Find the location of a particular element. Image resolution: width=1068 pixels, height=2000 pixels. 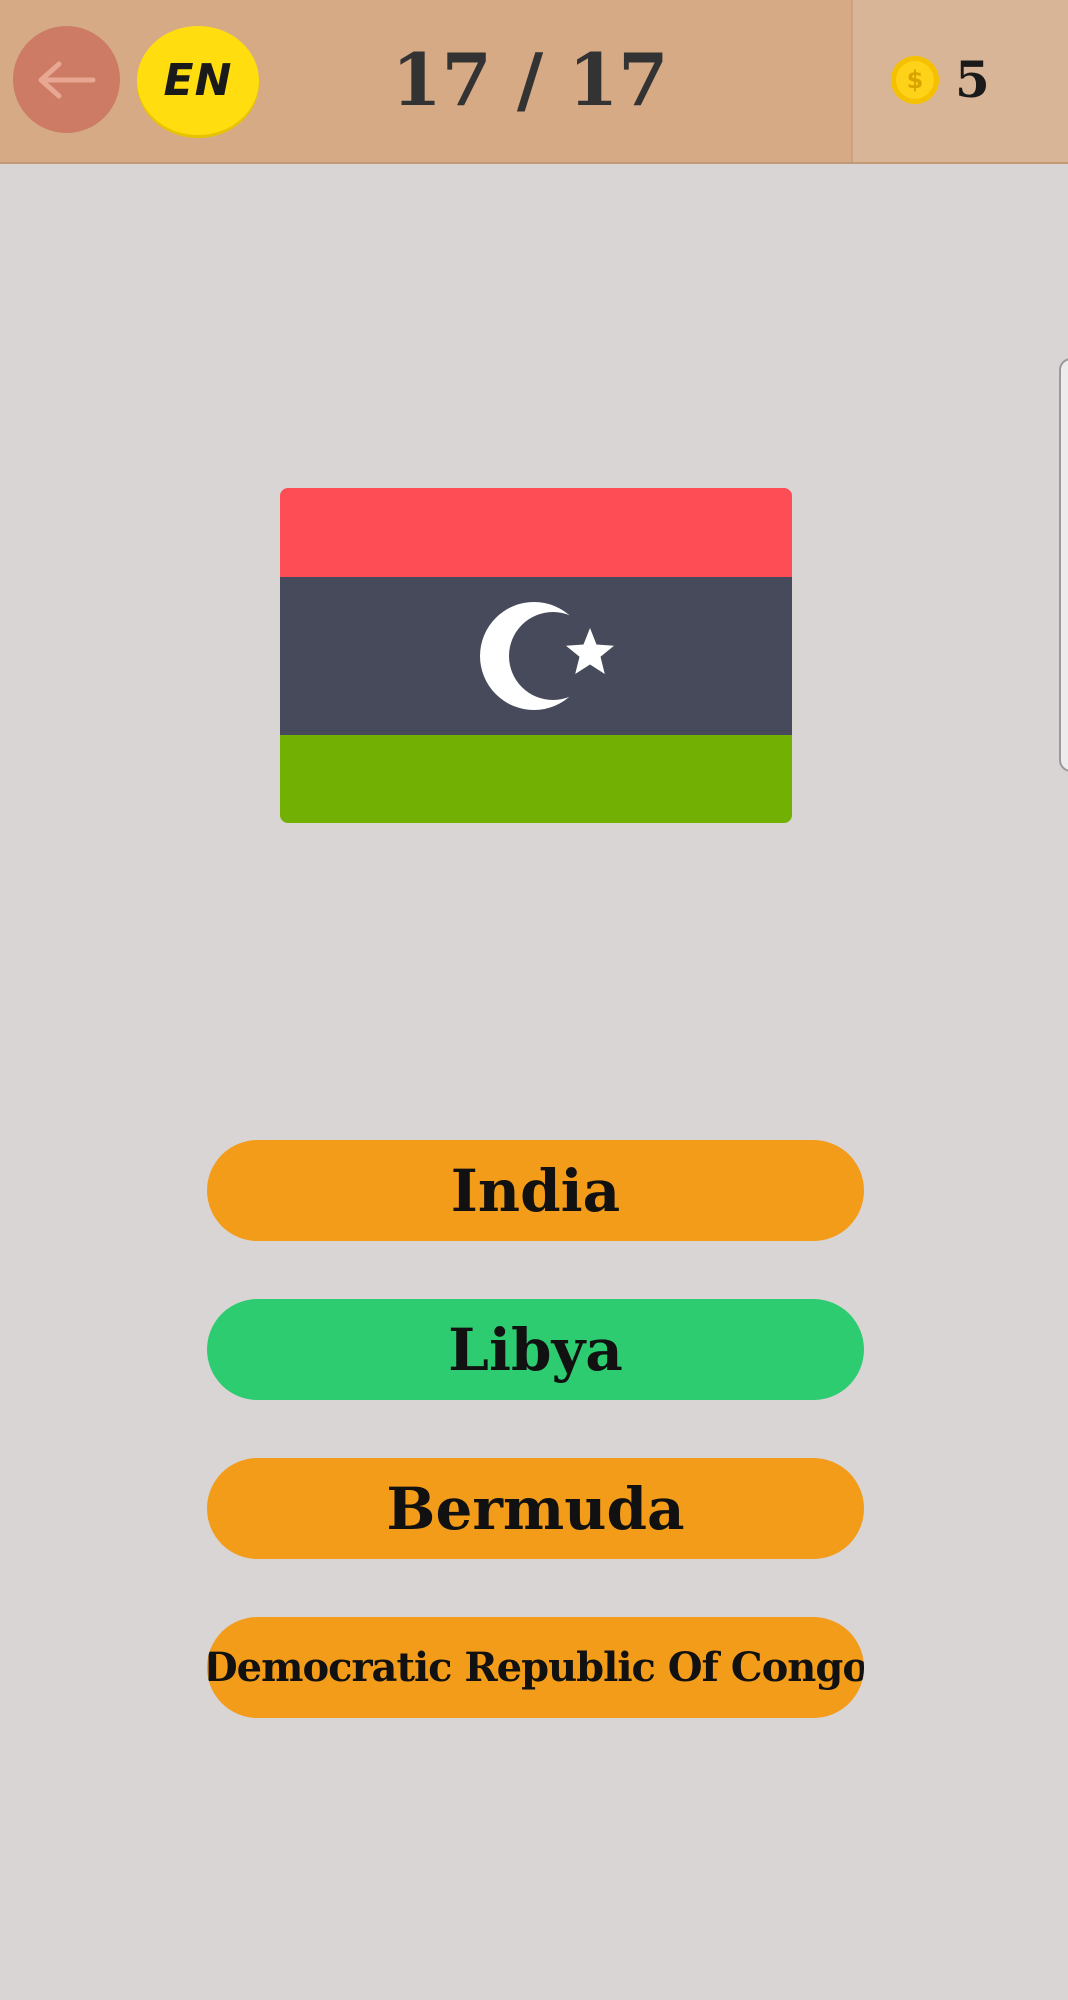

language-label: EN is located at coordinates (198, 80).